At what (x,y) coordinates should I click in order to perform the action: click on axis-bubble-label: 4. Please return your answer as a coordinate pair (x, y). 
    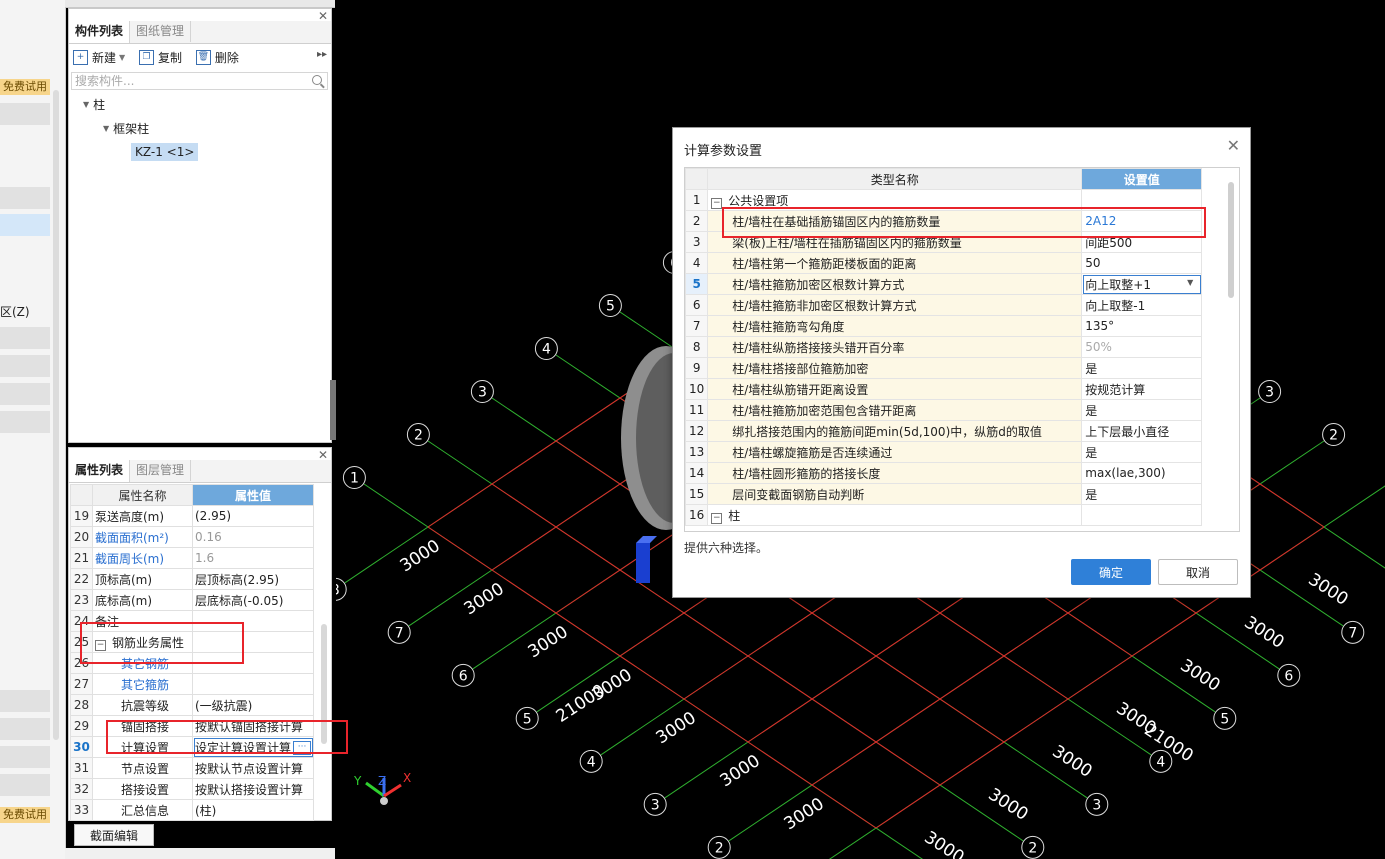
    Looking at the image, I should click on (1160, 762).